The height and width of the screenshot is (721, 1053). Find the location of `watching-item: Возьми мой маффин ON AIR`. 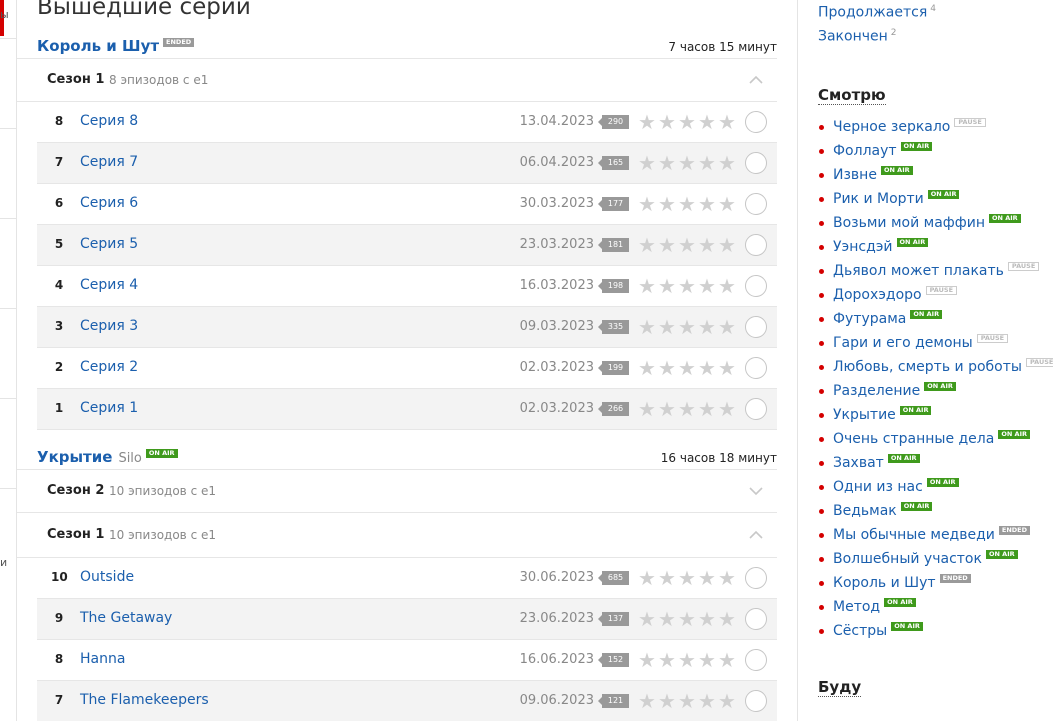

watching-item: Возьми мой маффин ON AIR is located at coordinates (935, 223).